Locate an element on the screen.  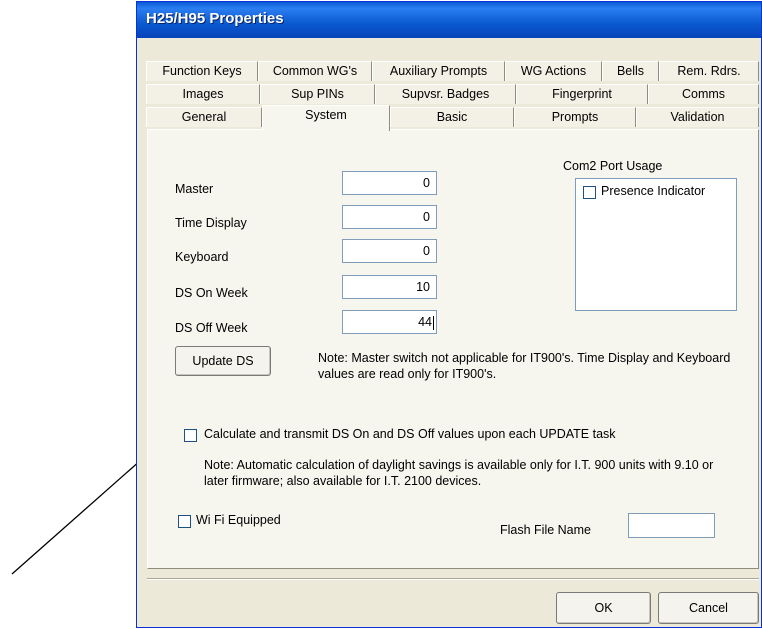
tab-basic: Basic is located at coordinates (452, 117).